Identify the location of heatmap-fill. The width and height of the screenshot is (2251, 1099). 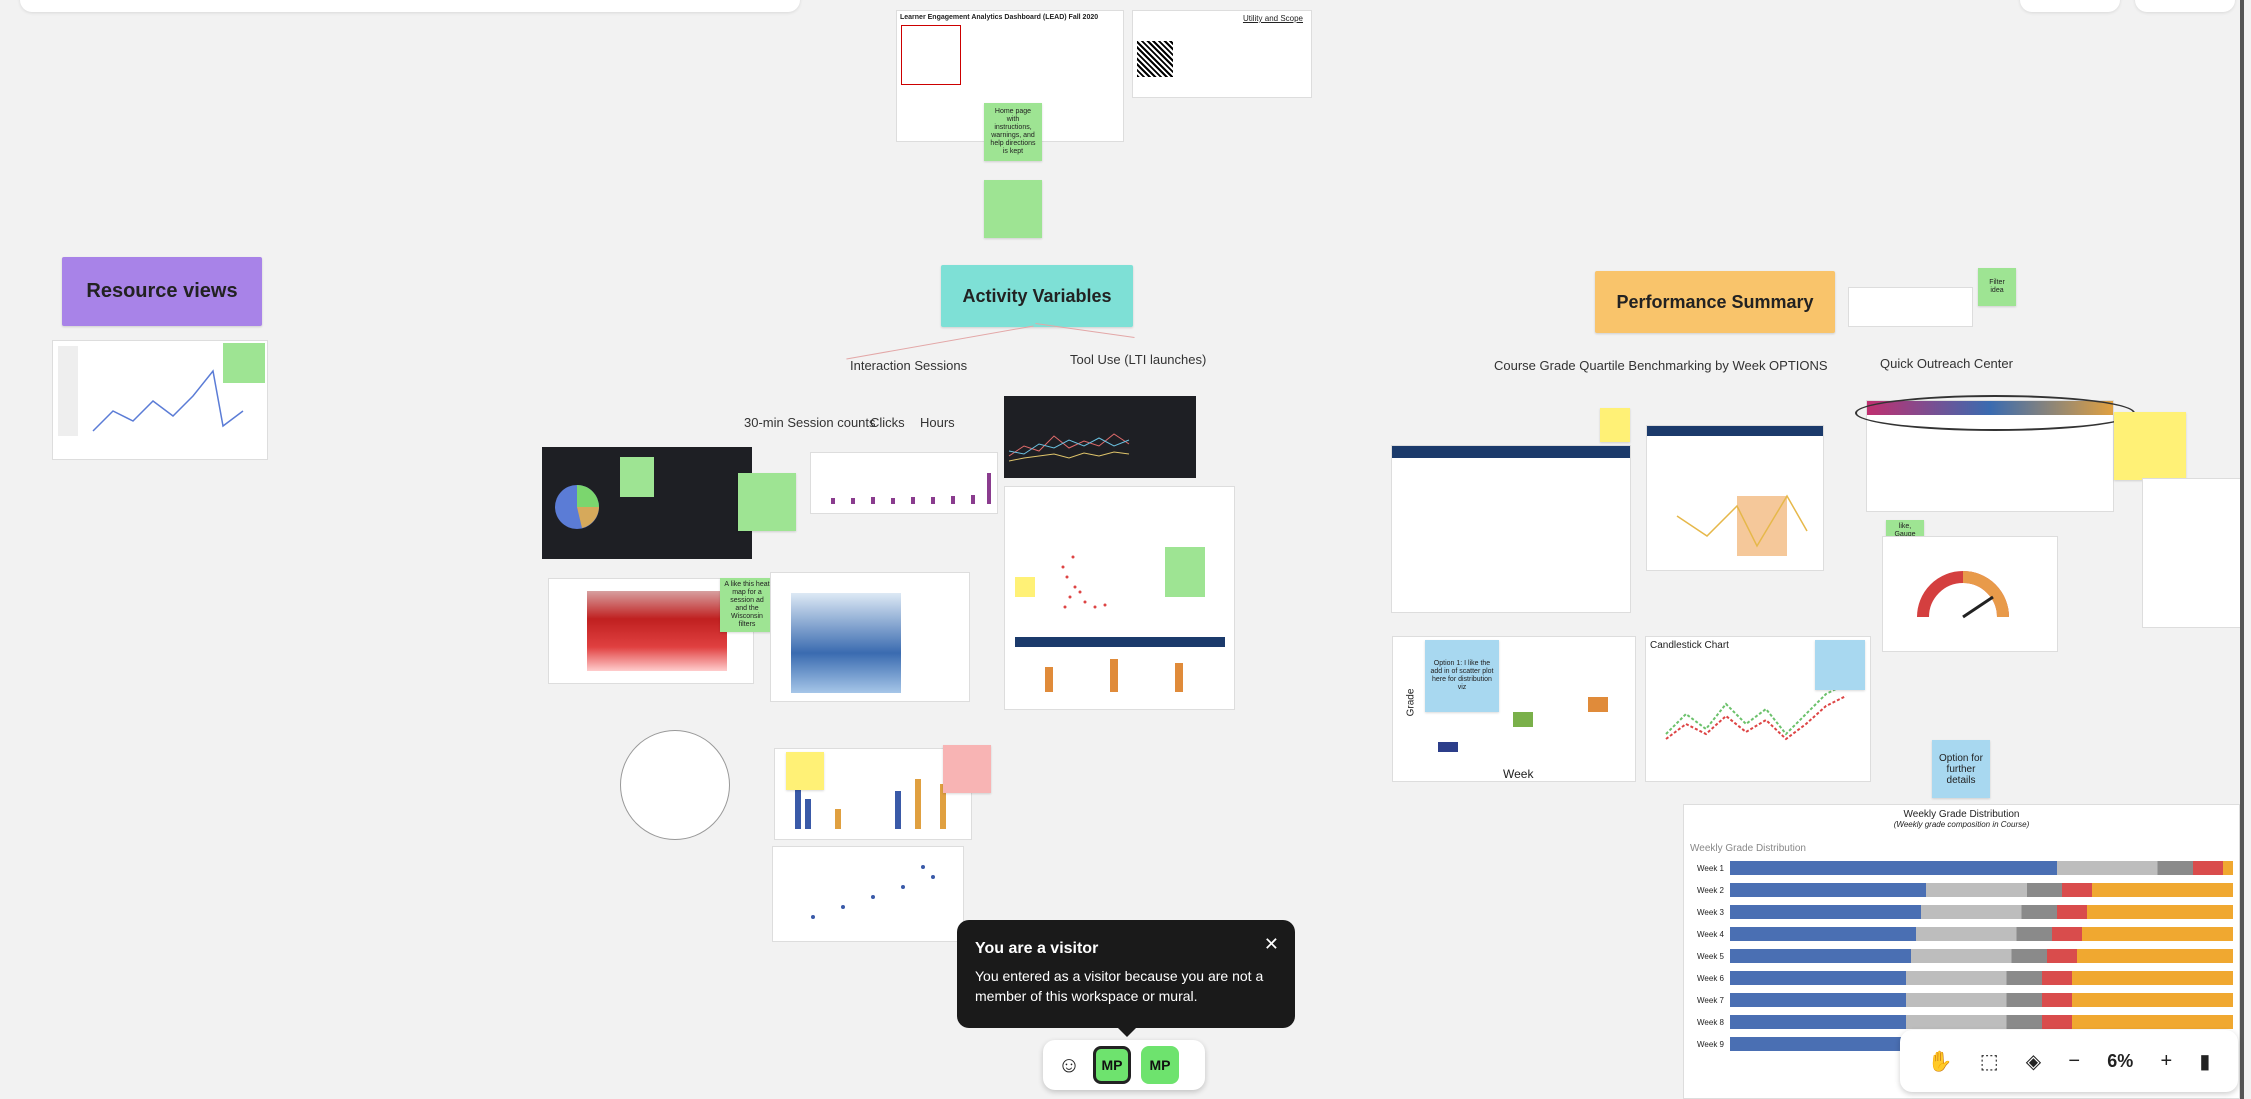
(657, 631).